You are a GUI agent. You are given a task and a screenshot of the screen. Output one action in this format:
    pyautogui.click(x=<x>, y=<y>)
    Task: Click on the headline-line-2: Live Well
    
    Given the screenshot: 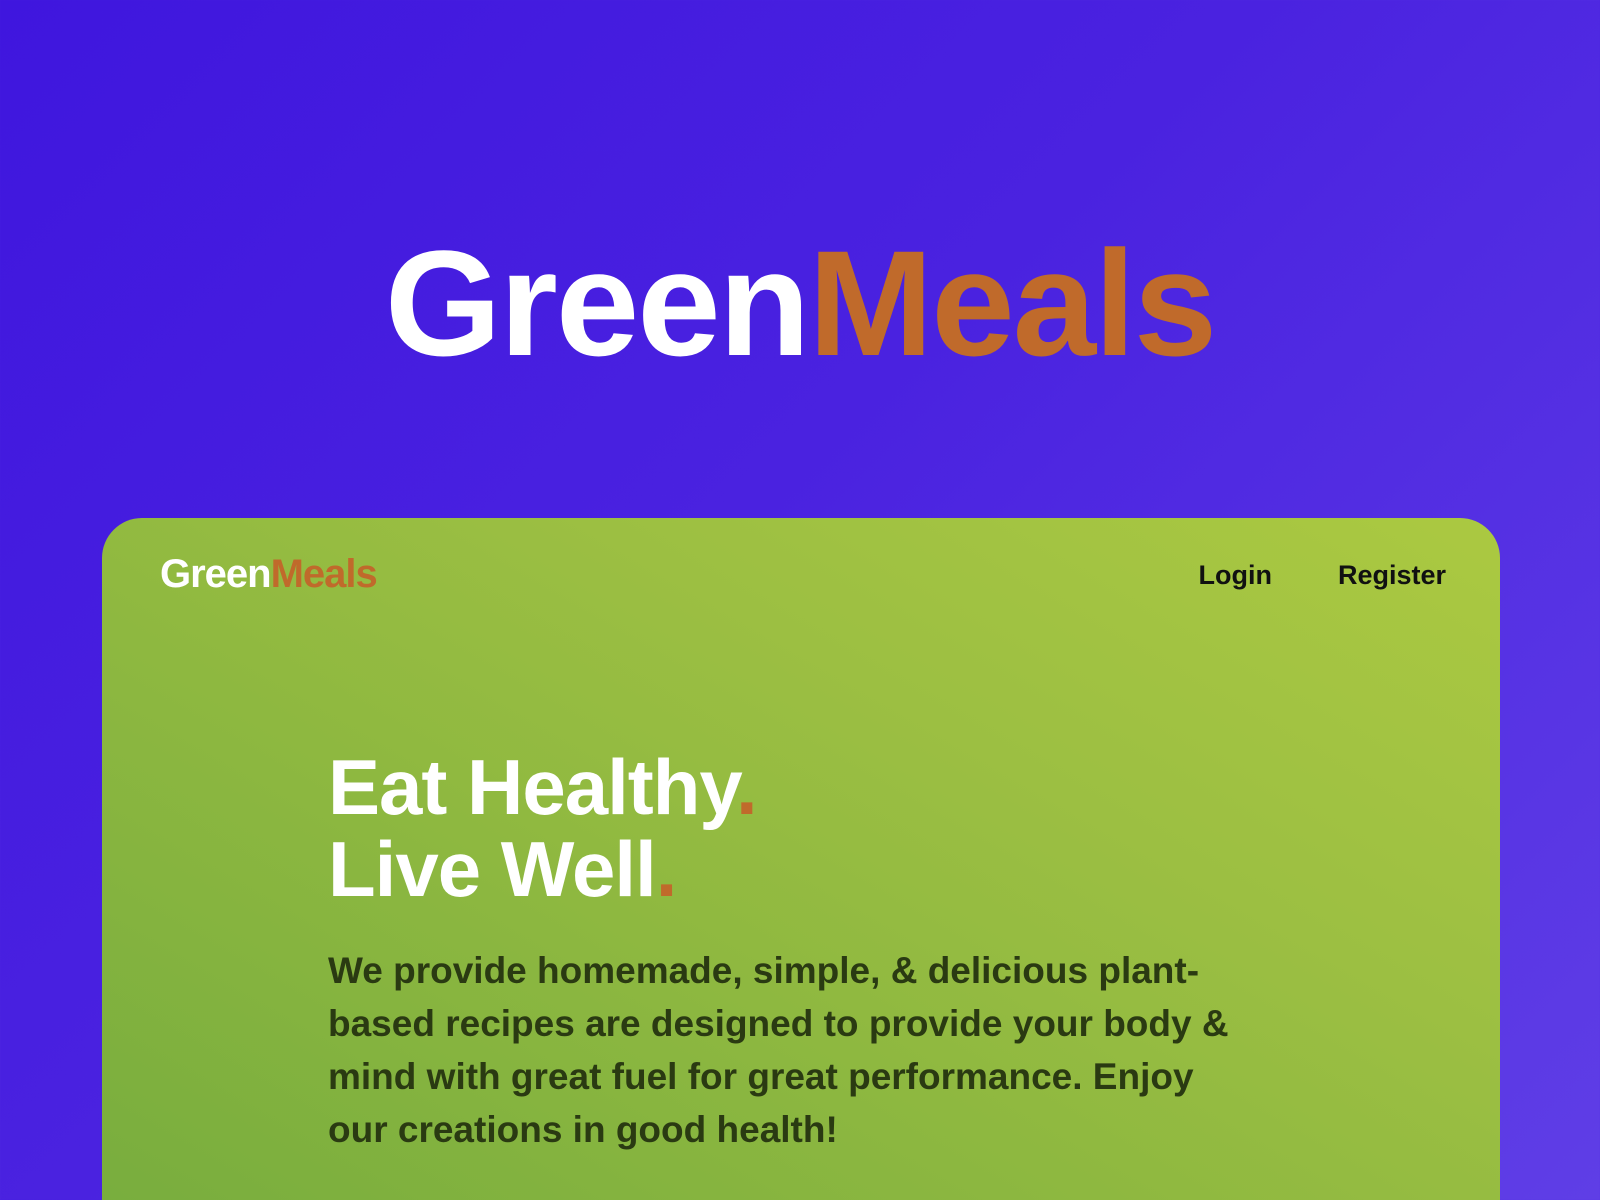 What is the action you would take?
    pyautogui.click(x=492, y=869)
    